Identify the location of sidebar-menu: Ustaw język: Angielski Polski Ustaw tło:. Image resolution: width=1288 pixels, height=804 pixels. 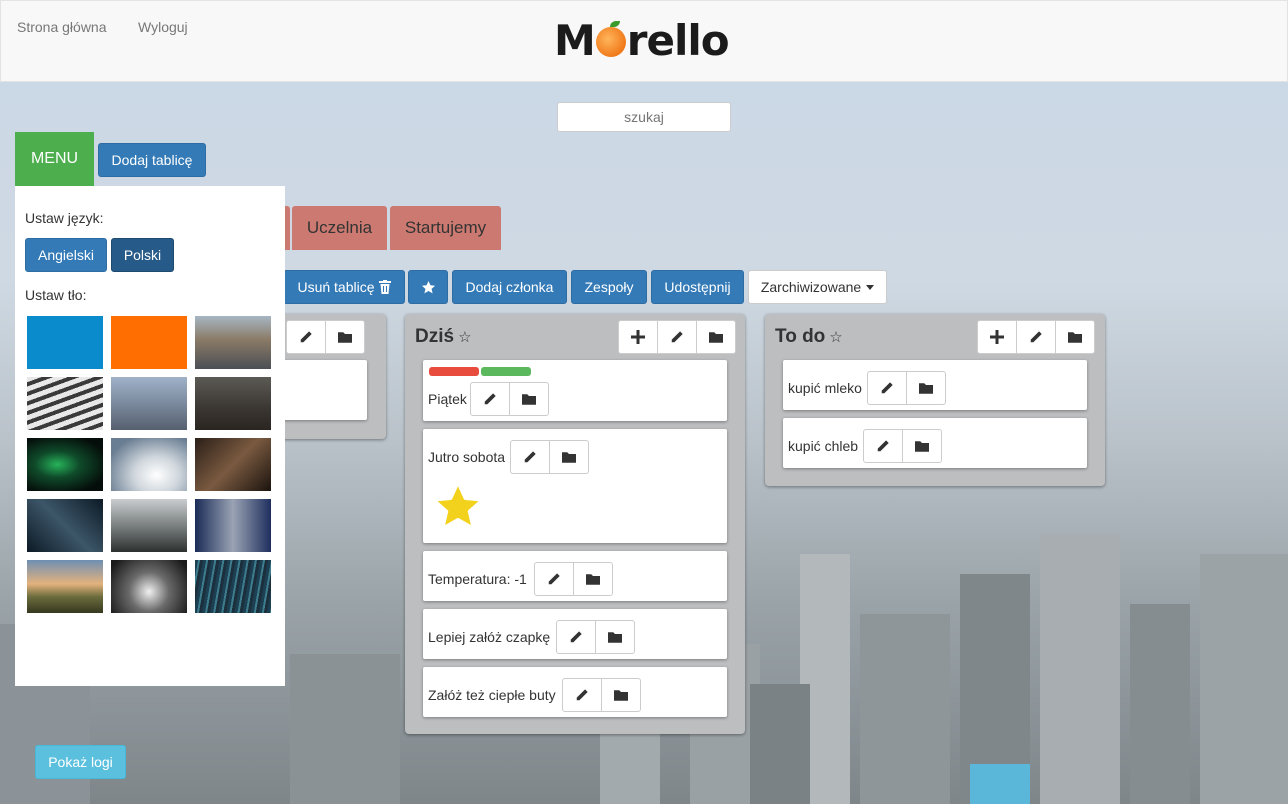
(150, 436).